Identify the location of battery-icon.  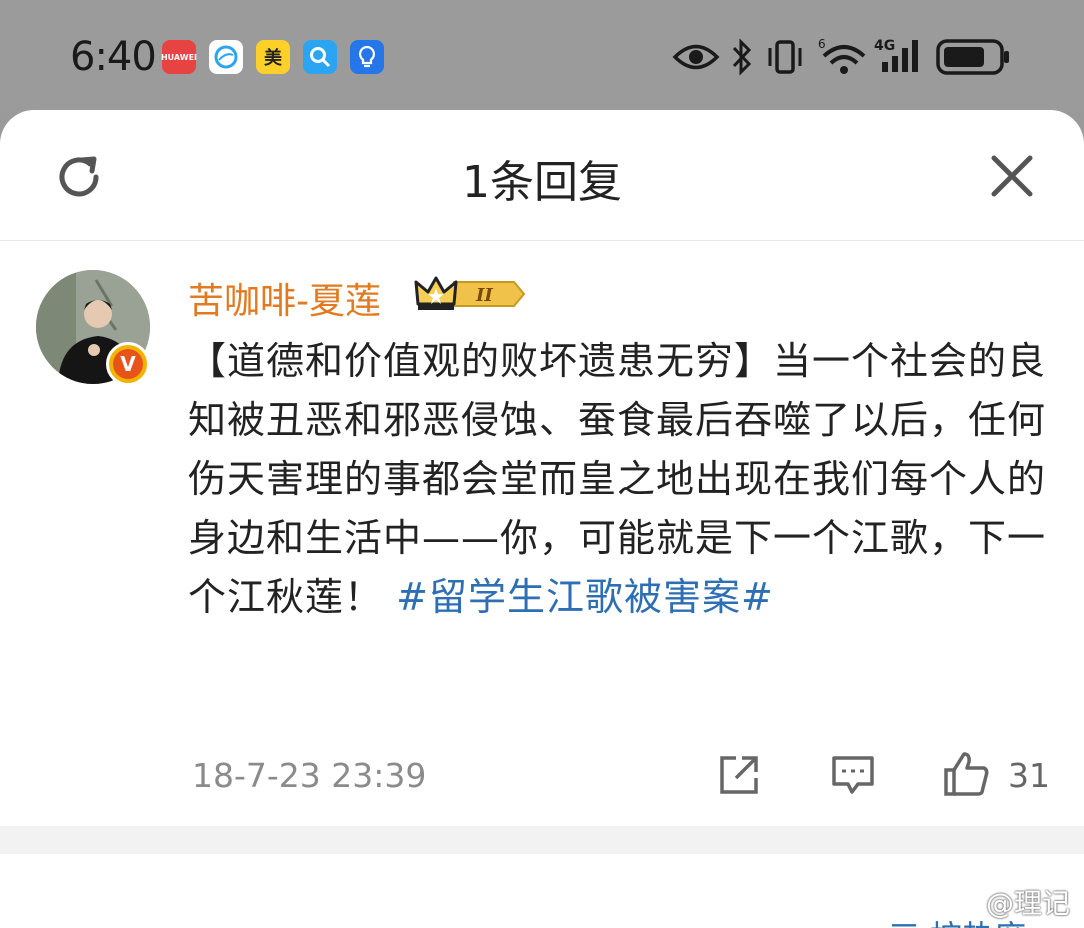
(972, 57).